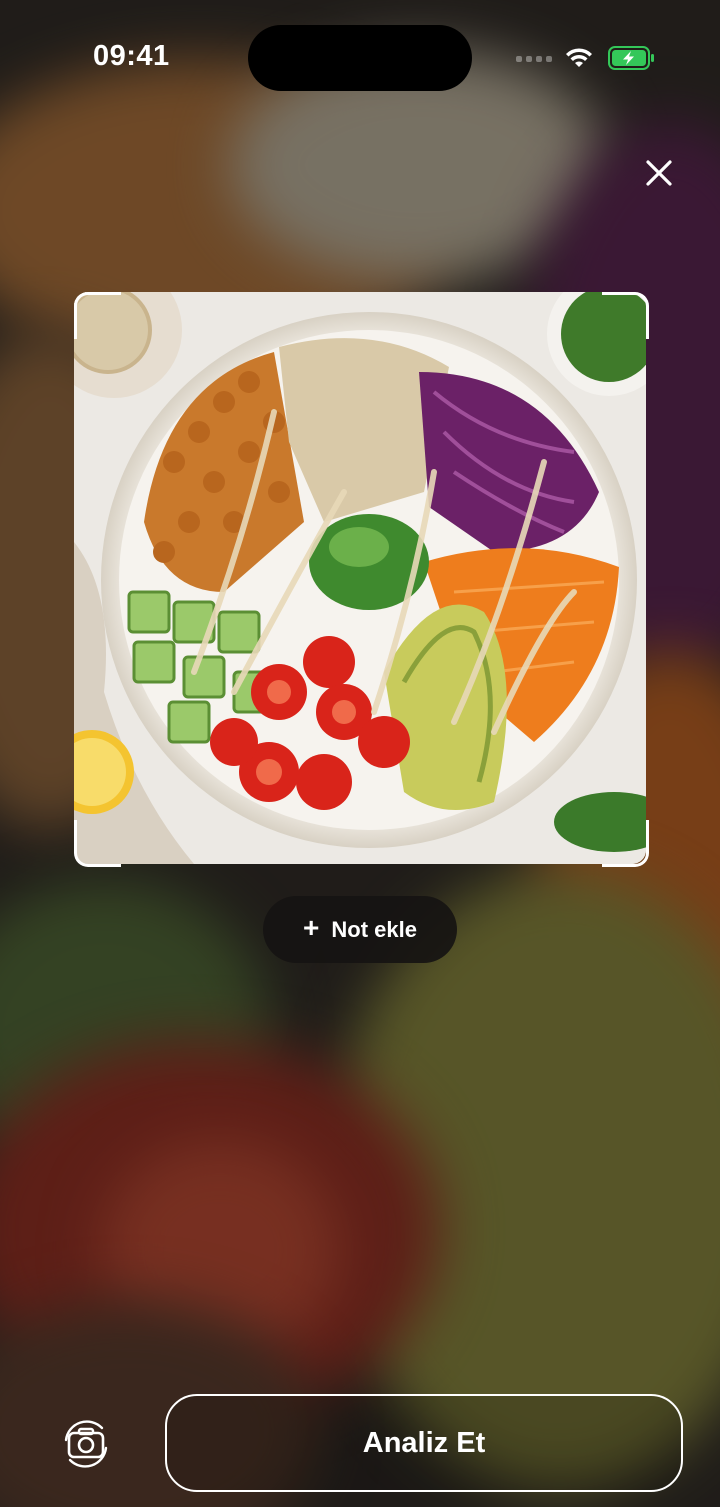 This screenshot has width=720, height=1507. I want to click on dynamic-island, so click(360, 58).